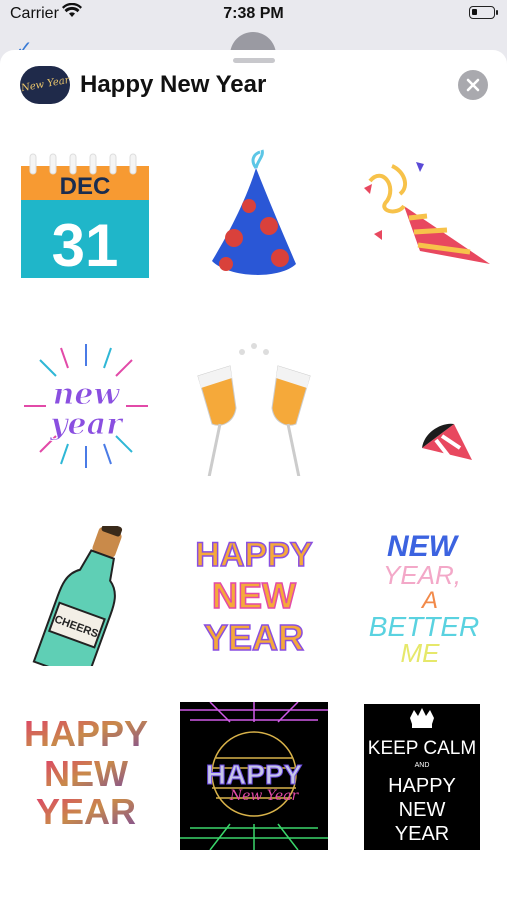 The height and width of the screenshot is (900, 507). What do you see at coordinates (422, 810) in the screenshot?
I see `calm-line4: NEW` at bounding box center [422, 810].